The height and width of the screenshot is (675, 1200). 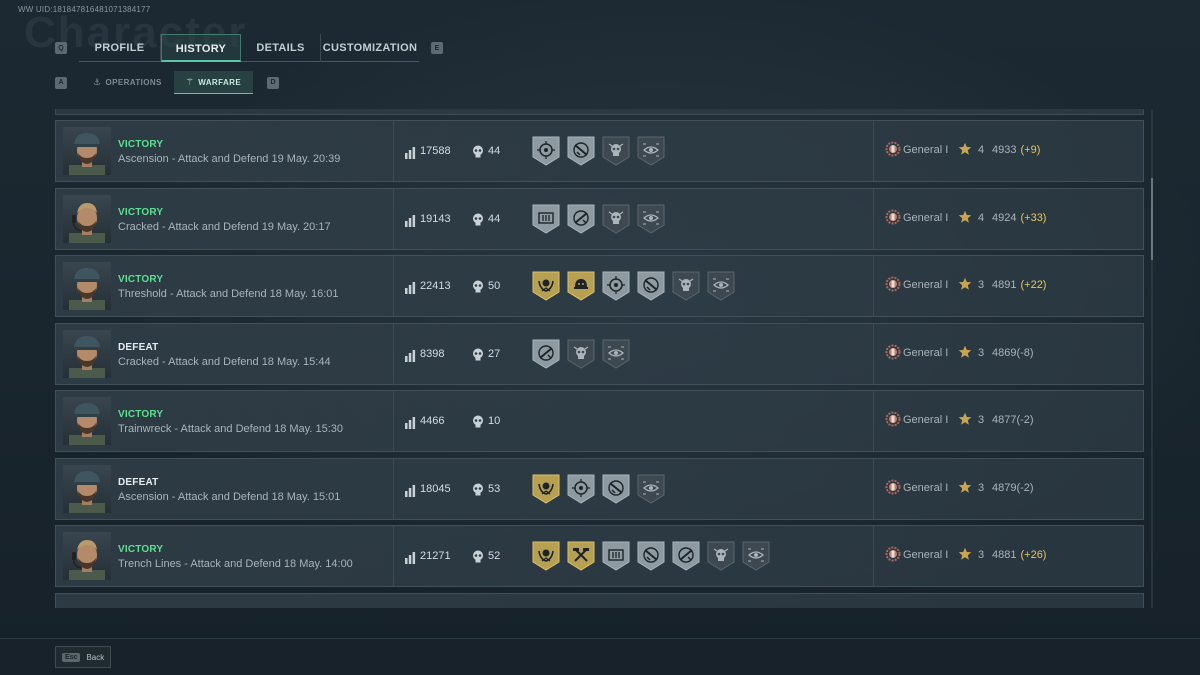 What do you see at coordinates (201, 48) in the screenshot?
I see `tab-history: HISTORY` at bounding box center [201, 48].